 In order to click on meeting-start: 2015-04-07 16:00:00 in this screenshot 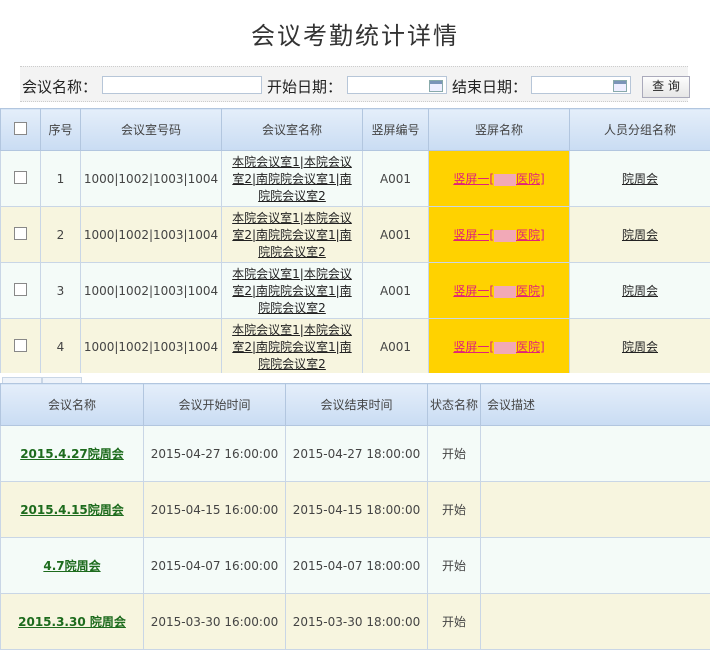, I will do `click(214, 565)`.